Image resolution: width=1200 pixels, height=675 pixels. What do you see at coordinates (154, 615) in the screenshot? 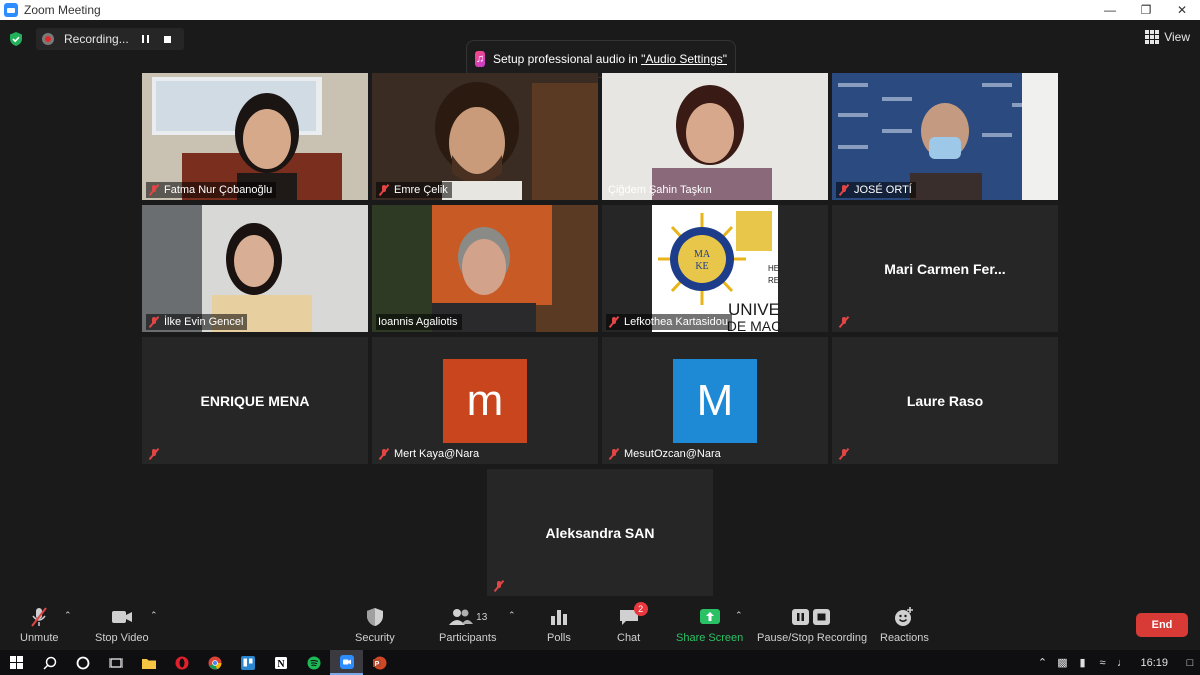
I see `video-options-caret-icon: ⌃` at bounding box center [154, 615].